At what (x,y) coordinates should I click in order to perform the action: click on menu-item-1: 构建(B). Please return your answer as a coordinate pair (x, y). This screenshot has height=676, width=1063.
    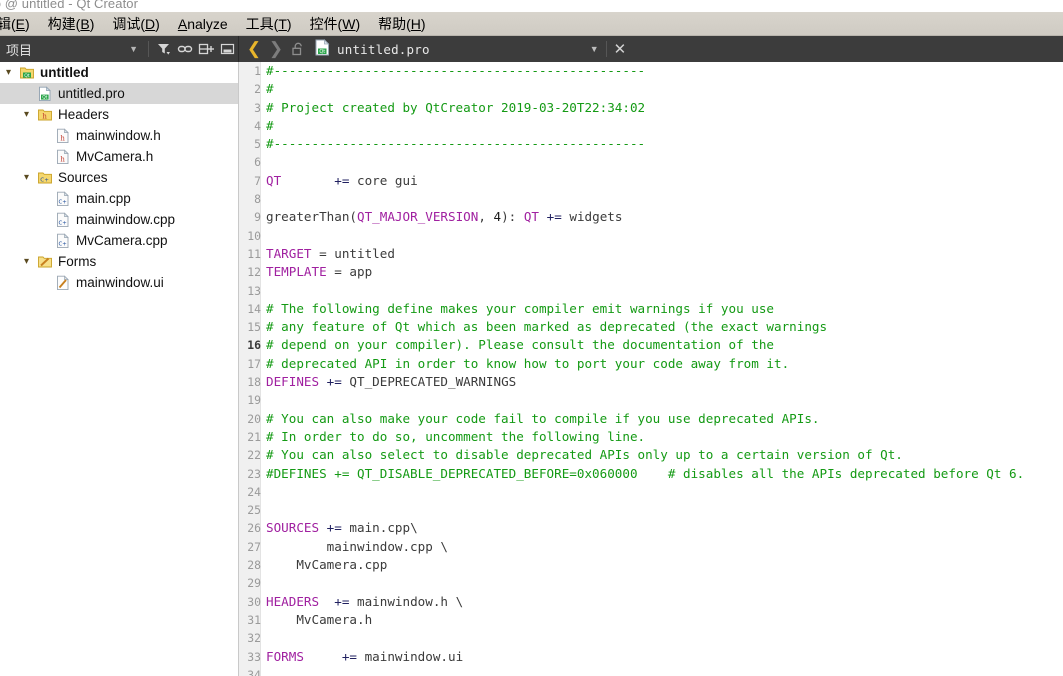
    Looking at the image, I should click on (71, 24).